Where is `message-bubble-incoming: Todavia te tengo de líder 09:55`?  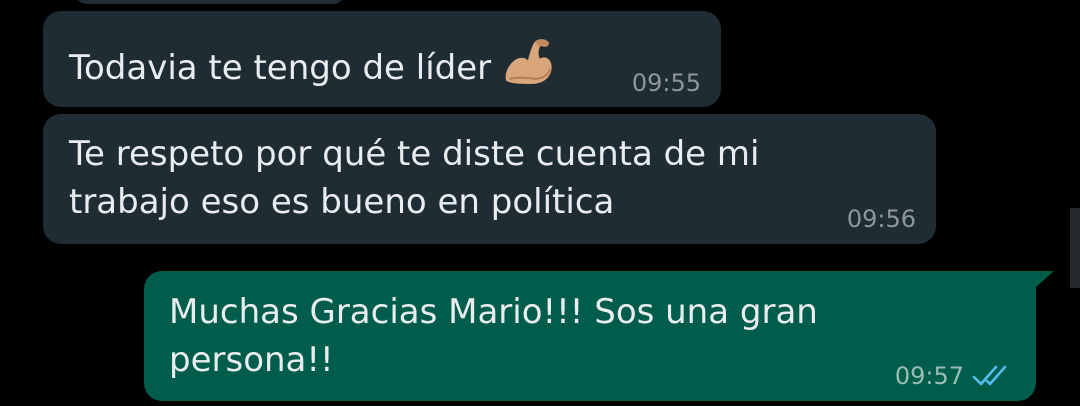
message-bubble-incoming: Todavia te tengo de líder 09:55 is located at coordinates (382, 59).